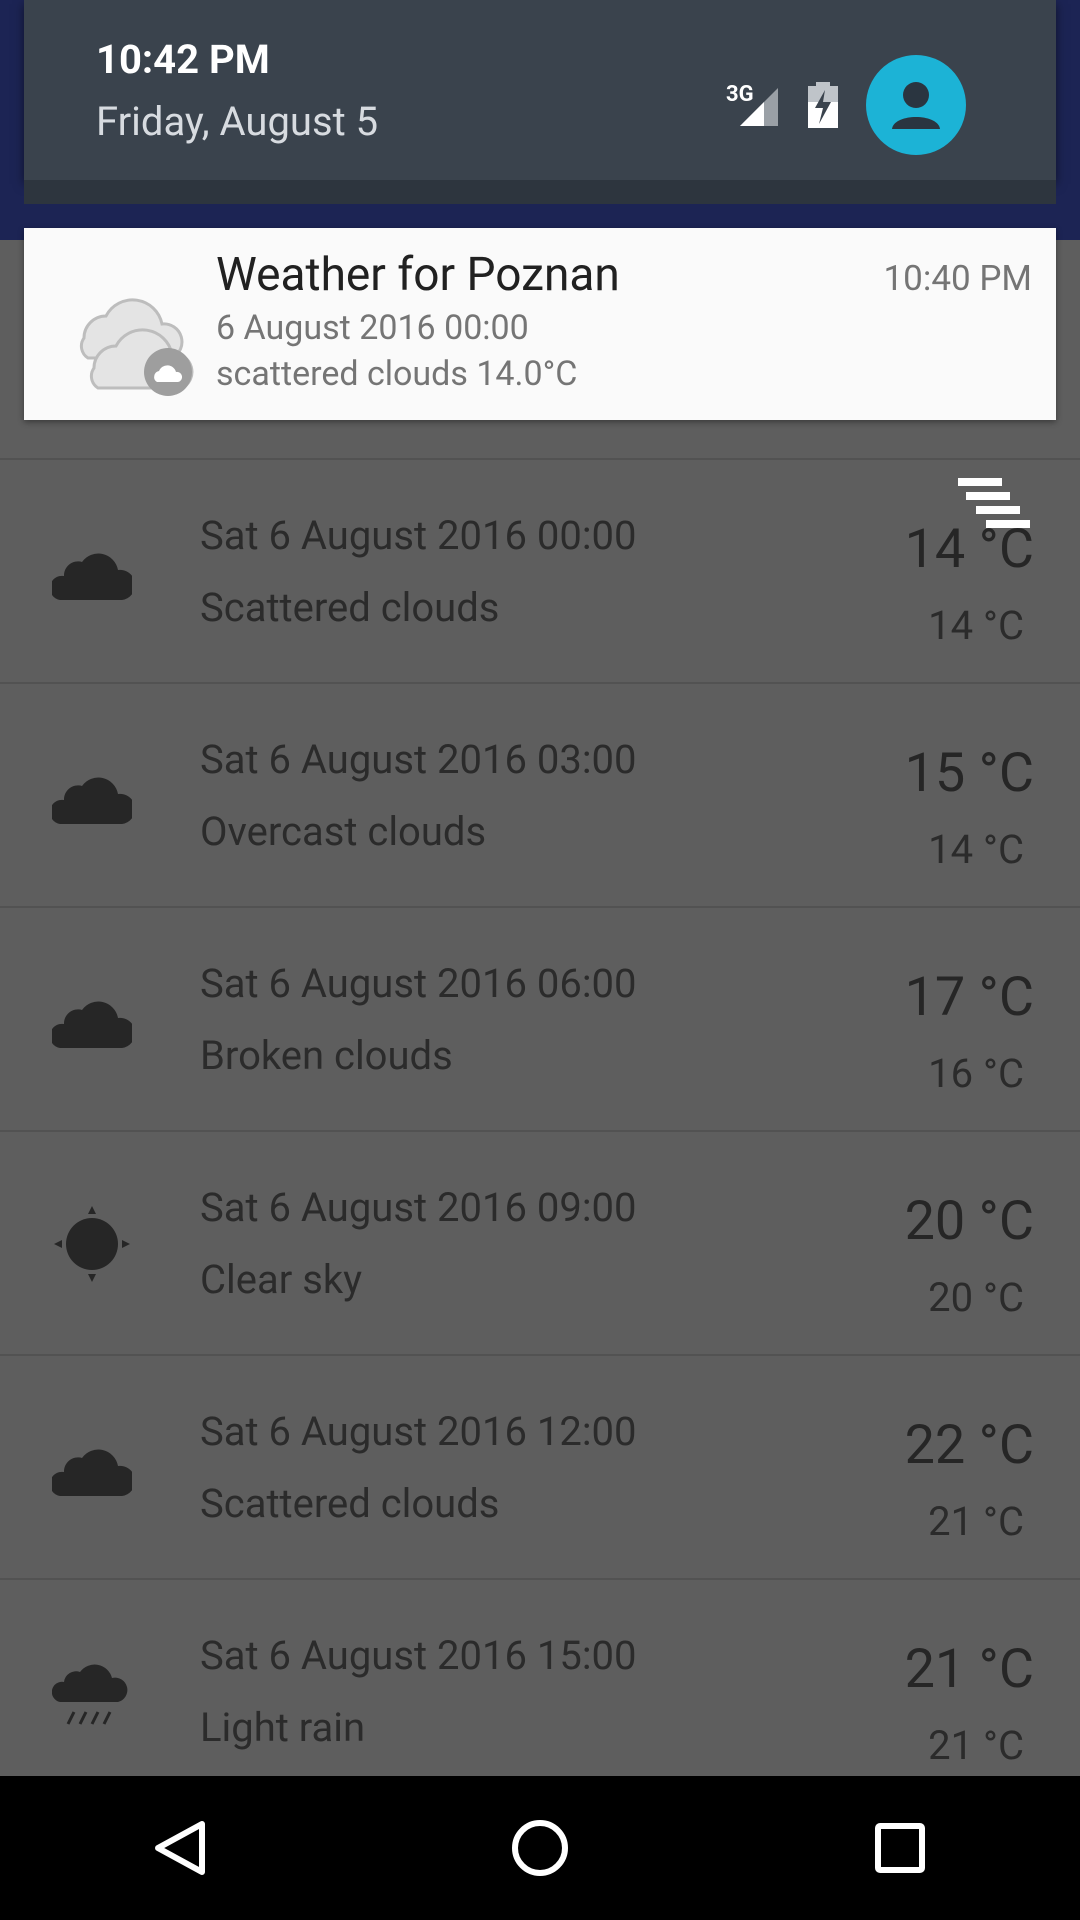 The height and width of the screenshot is (1920, 1080). What do you see at coordinates (976, 1073) in the screenshot?
I see `forecast-min-temperature: 16 °C` at bounding box center [976, 1073].